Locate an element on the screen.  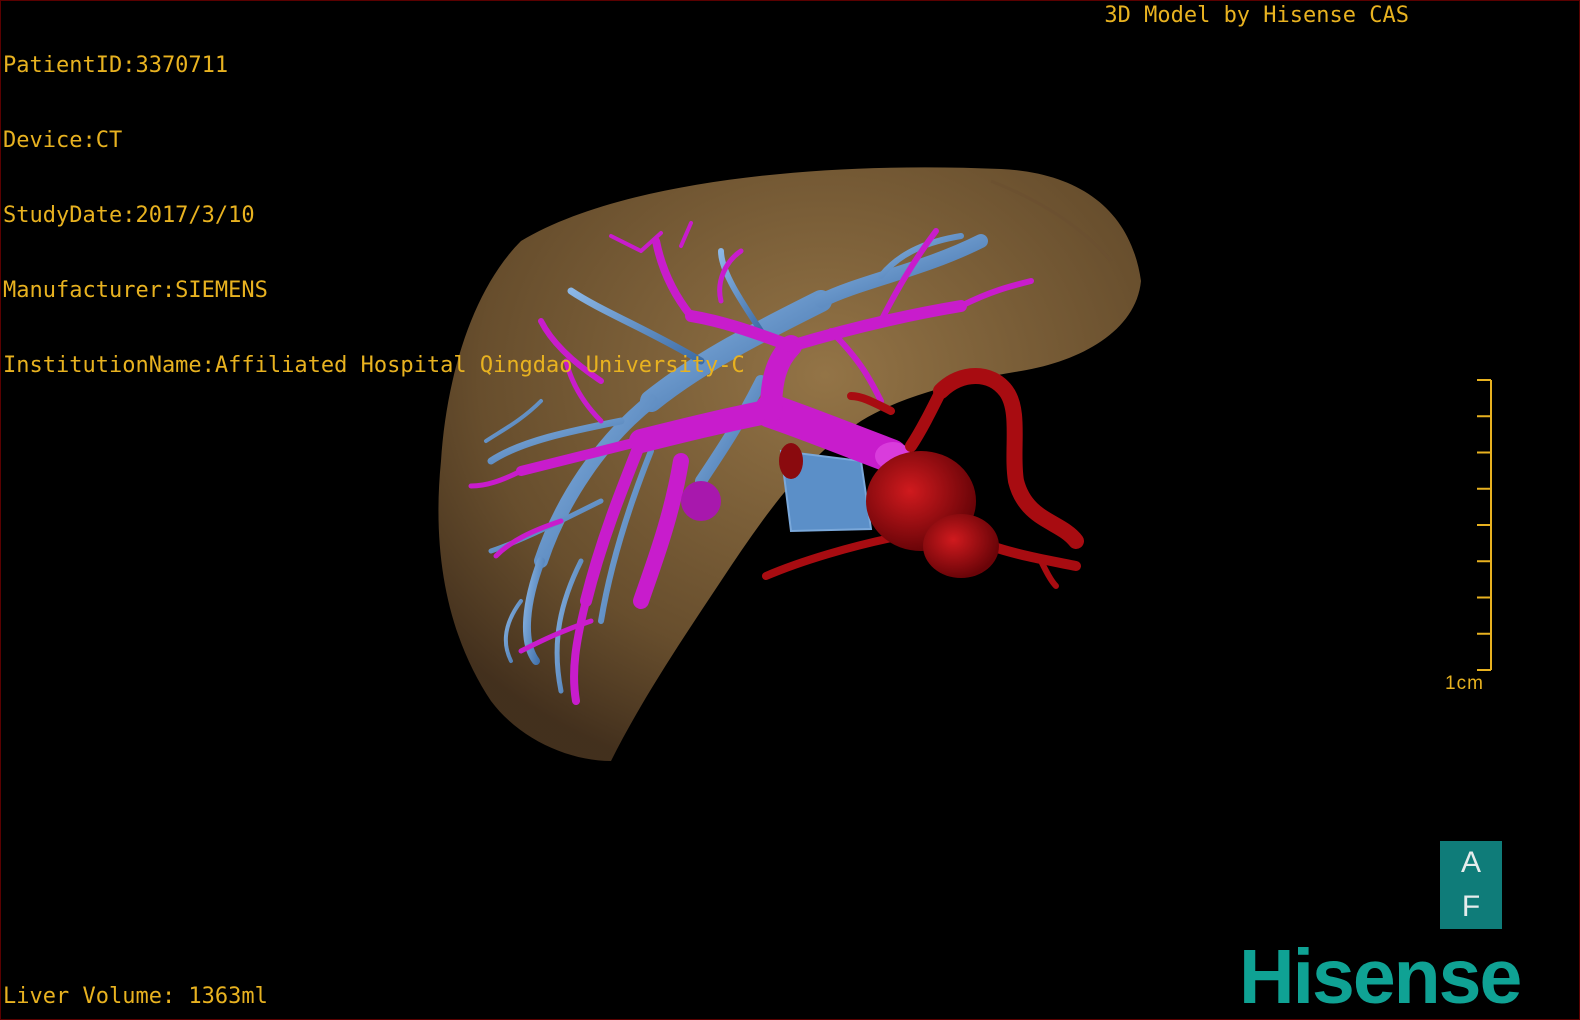
artery-mass-small is located at coordinates (791, 461).